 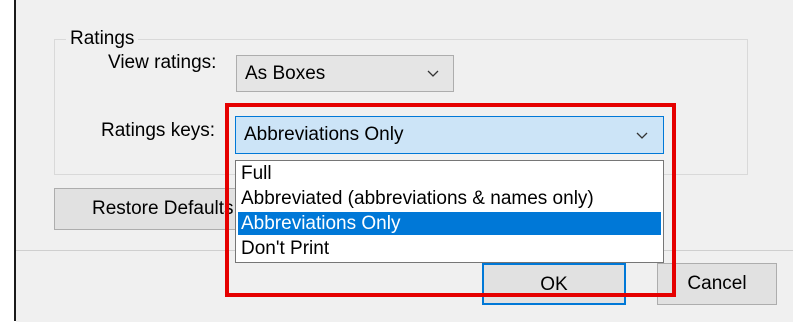 I want to click on dropdown-option-abbreviated: Abbreviated (abbreviations & names only), so click(x=449, y=198).